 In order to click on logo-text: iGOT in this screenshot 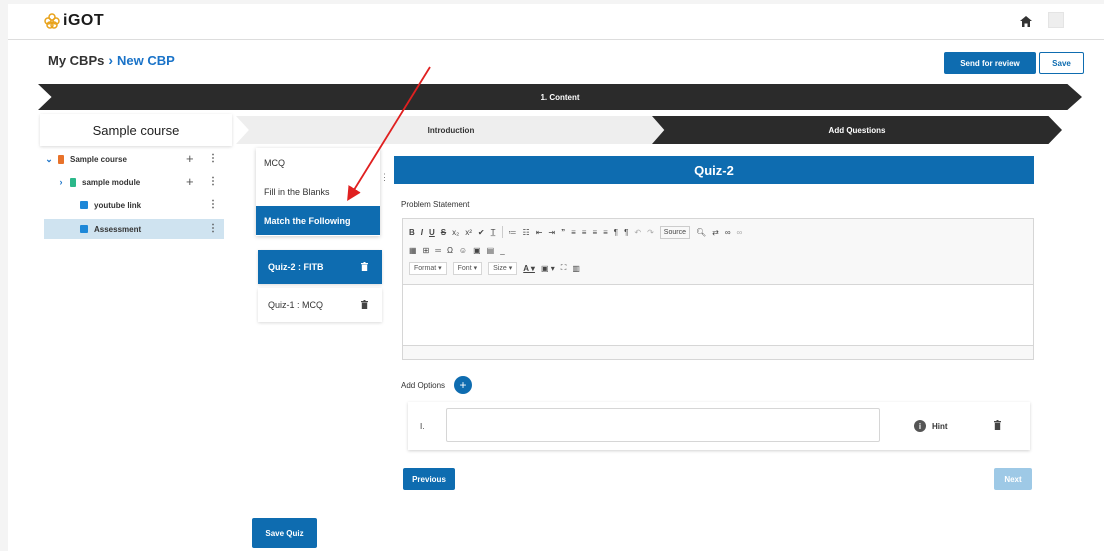, I will do `click(84, 20)`.